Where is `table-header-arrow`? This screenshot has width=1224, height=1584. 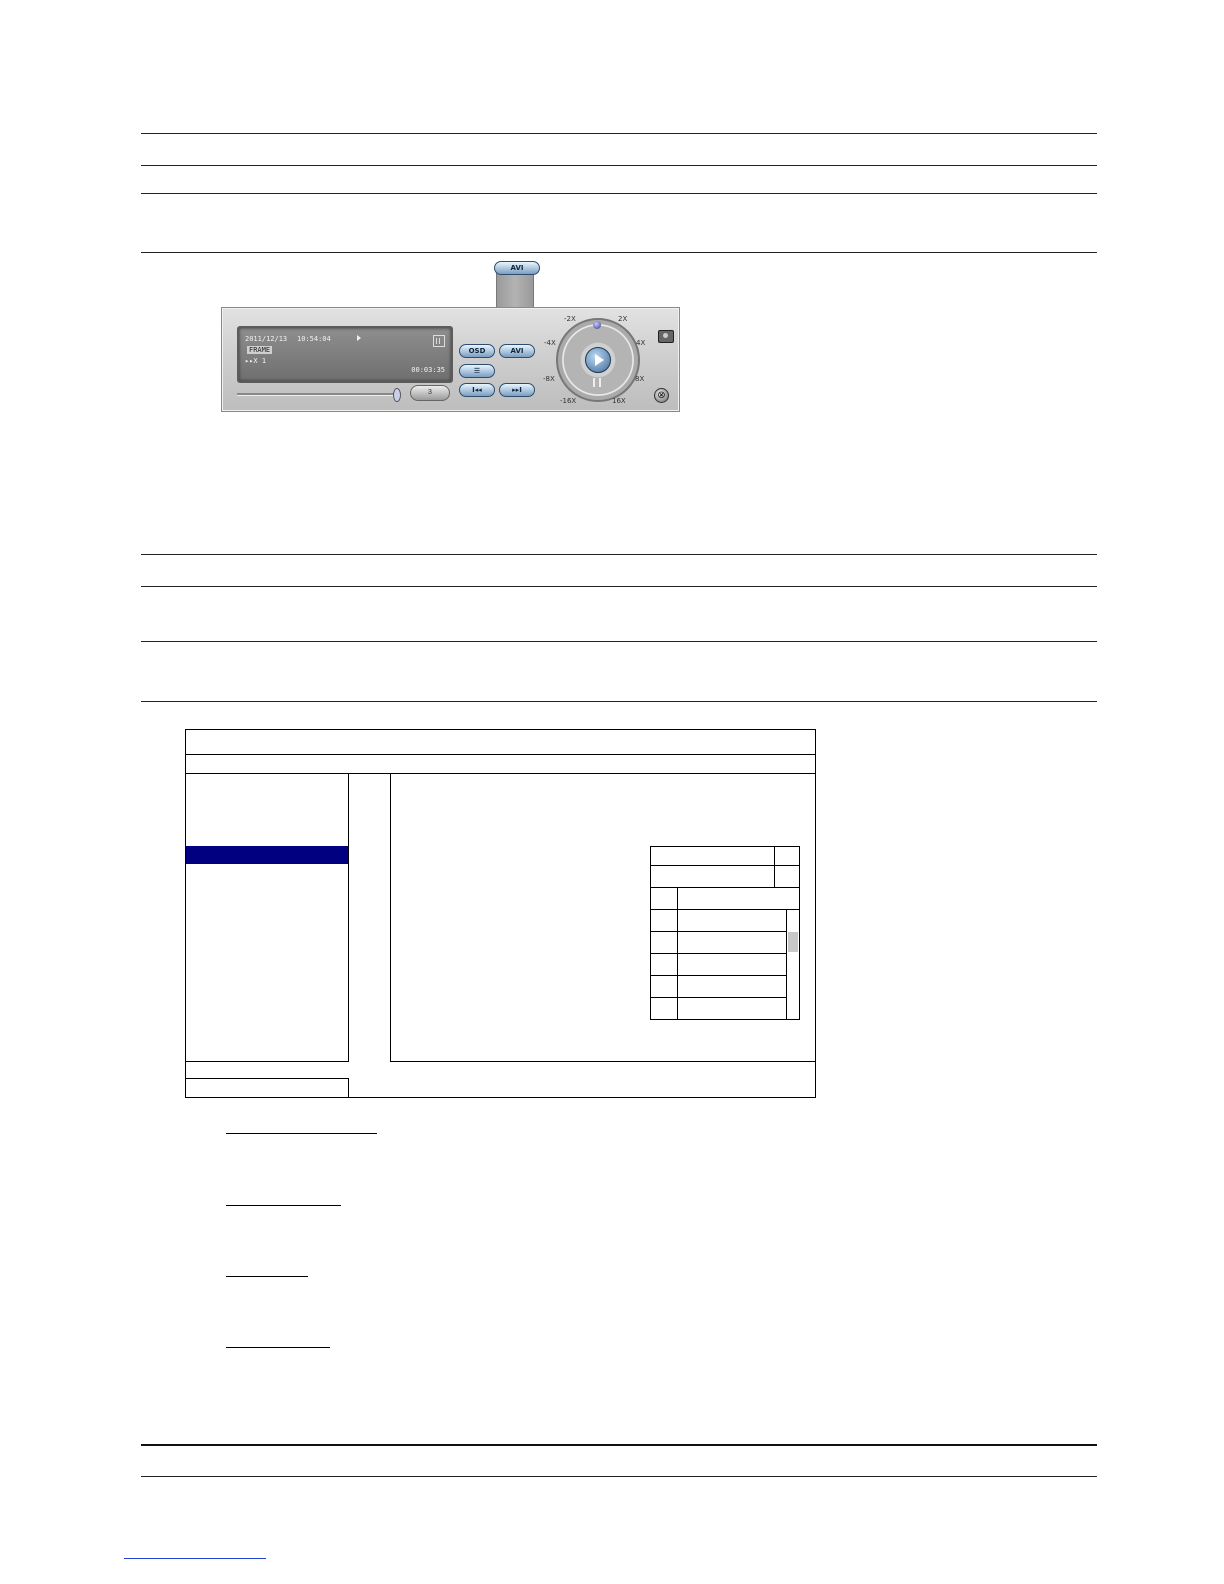
table-header-arrow is located at coordinates (787, 856).